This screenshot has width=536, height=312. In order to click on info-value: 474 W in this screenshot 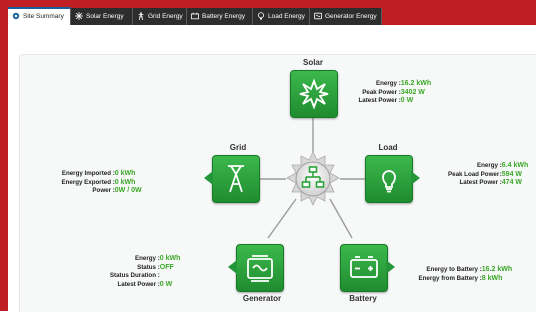, I will do `click(512, 182)`.